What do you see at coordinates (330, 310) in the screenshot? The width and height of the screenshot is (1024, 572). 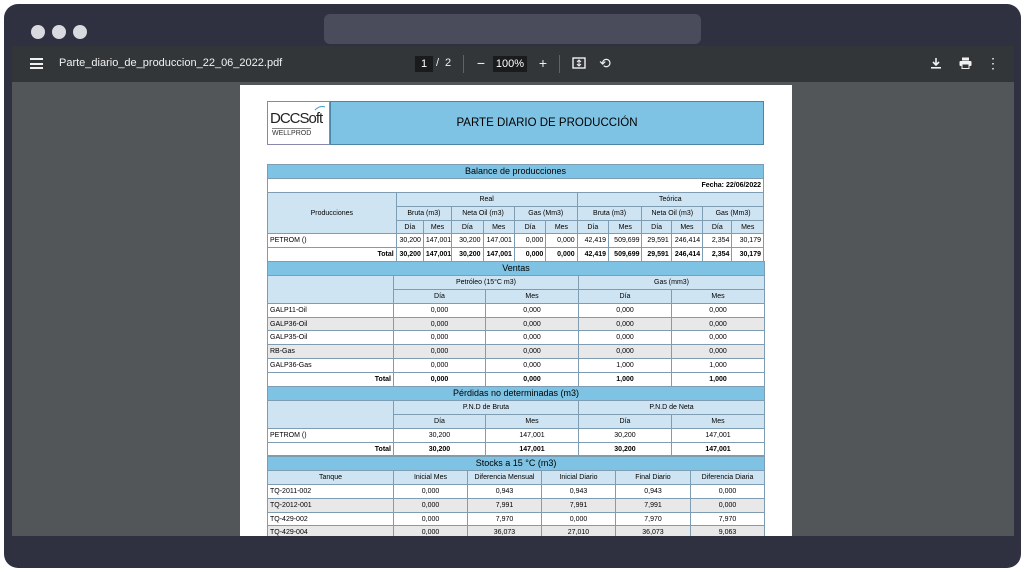 I see `row-name: GALP11-Oil` at bounding box center [330, 310].